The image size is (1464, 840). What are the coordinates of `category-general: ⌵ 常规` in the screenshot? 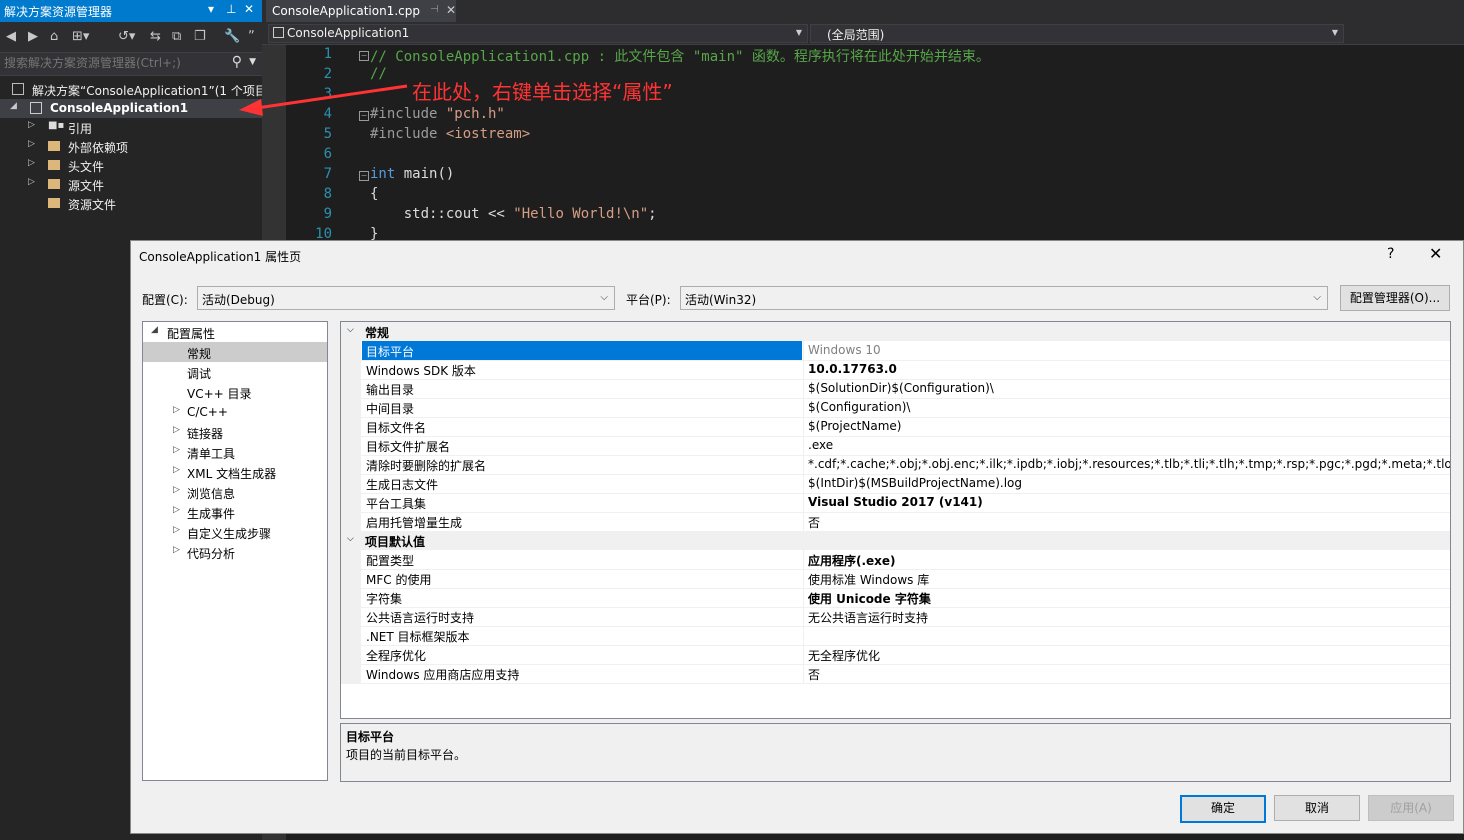 It's located at (895, 331).